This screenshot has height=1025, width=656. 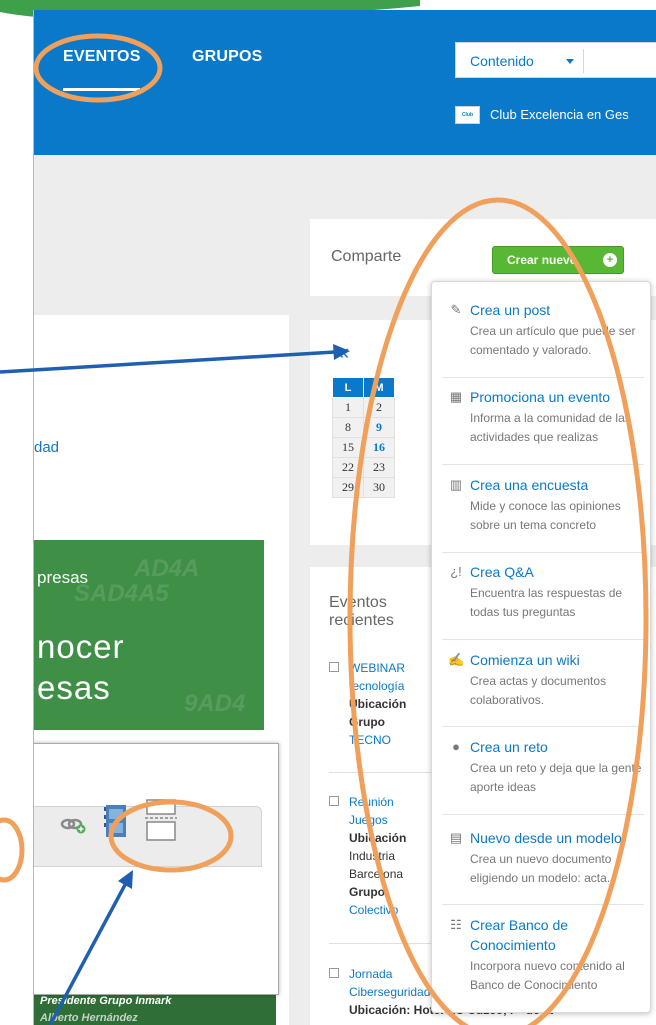 What do you see at coordinates (215, 703) in the screenshot?
I see `banner-watermark: 9AD4` at bounding box center [215, 703].